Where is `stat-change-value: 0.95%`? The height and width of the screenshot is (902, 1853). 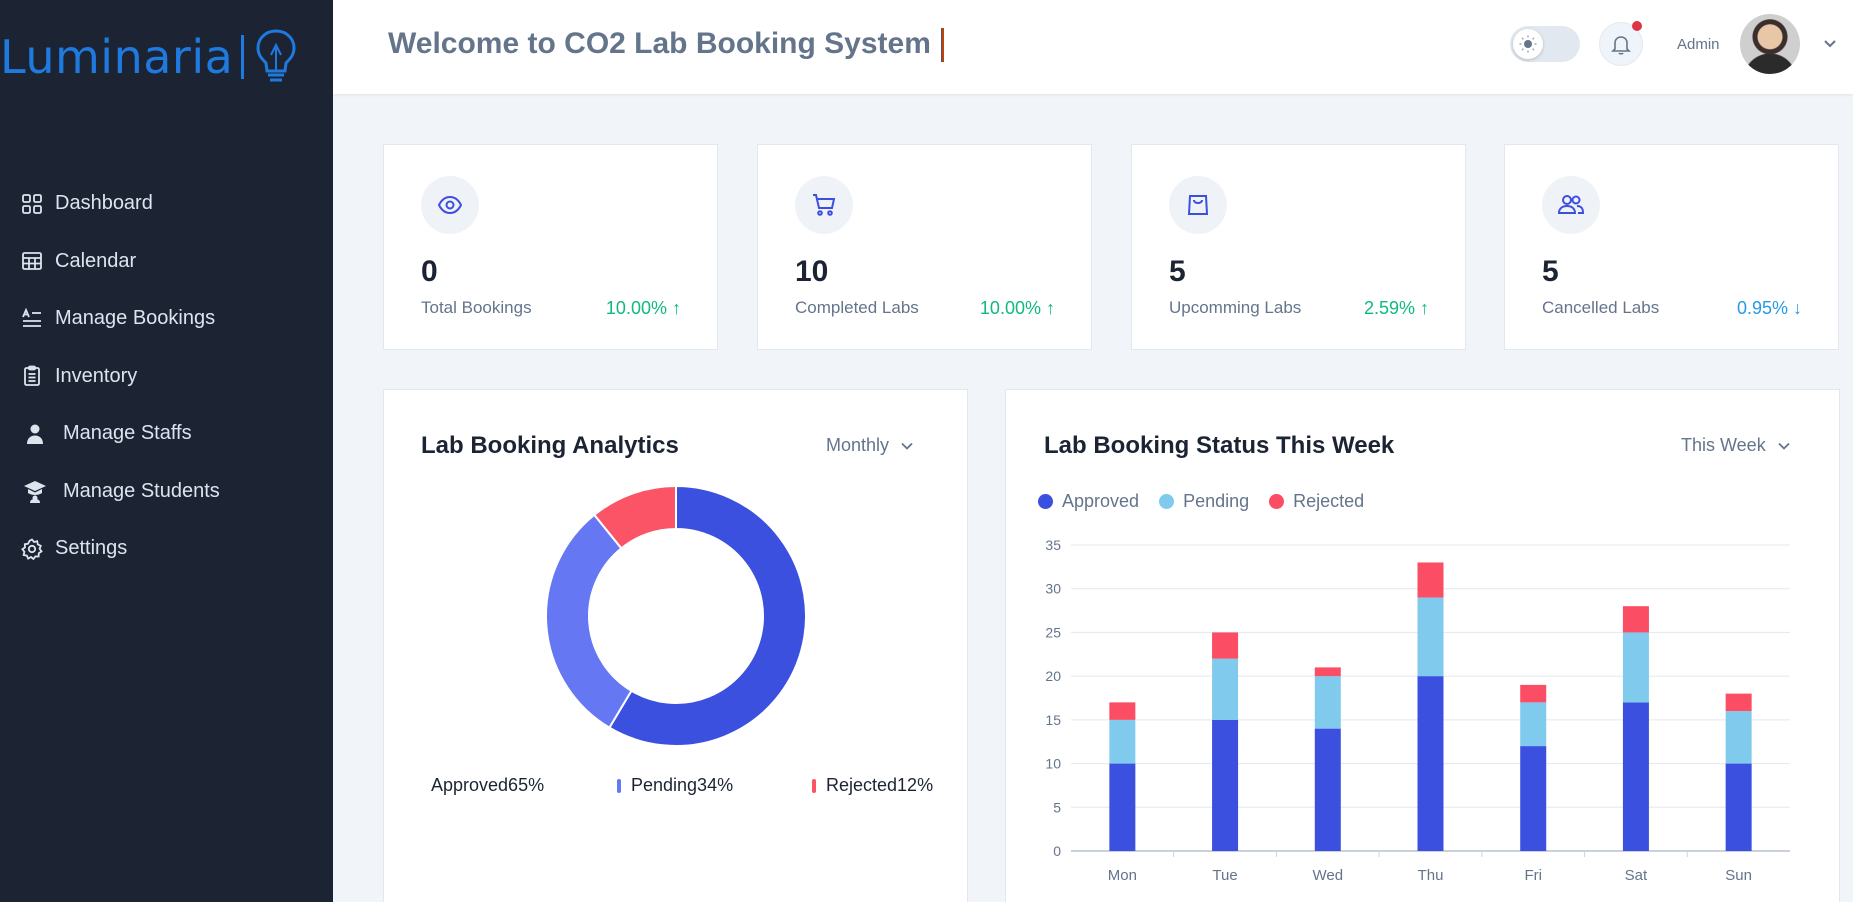 stat-change-value: 0.95% is located at coordinates (1762, 308).